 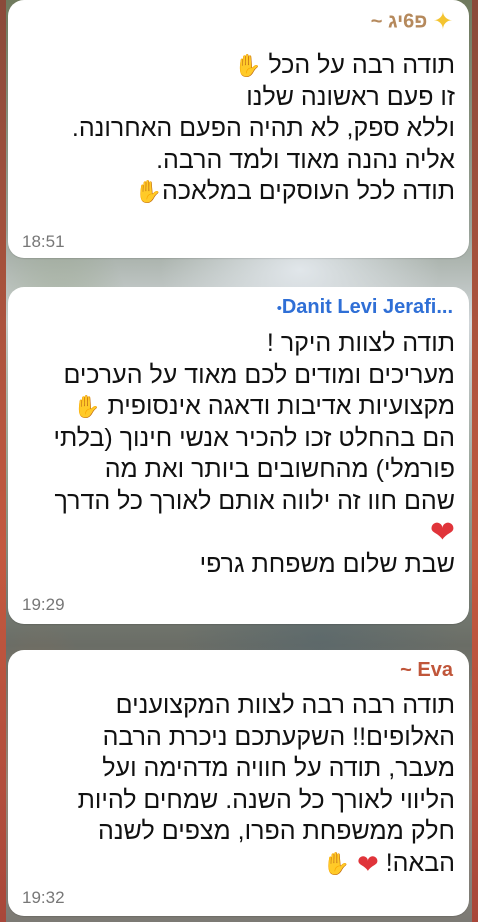 What do you see at coordinates (426, 670) in the screenshot?
I see `sender-name: ~ Eva` at bounding box center [426, 670].